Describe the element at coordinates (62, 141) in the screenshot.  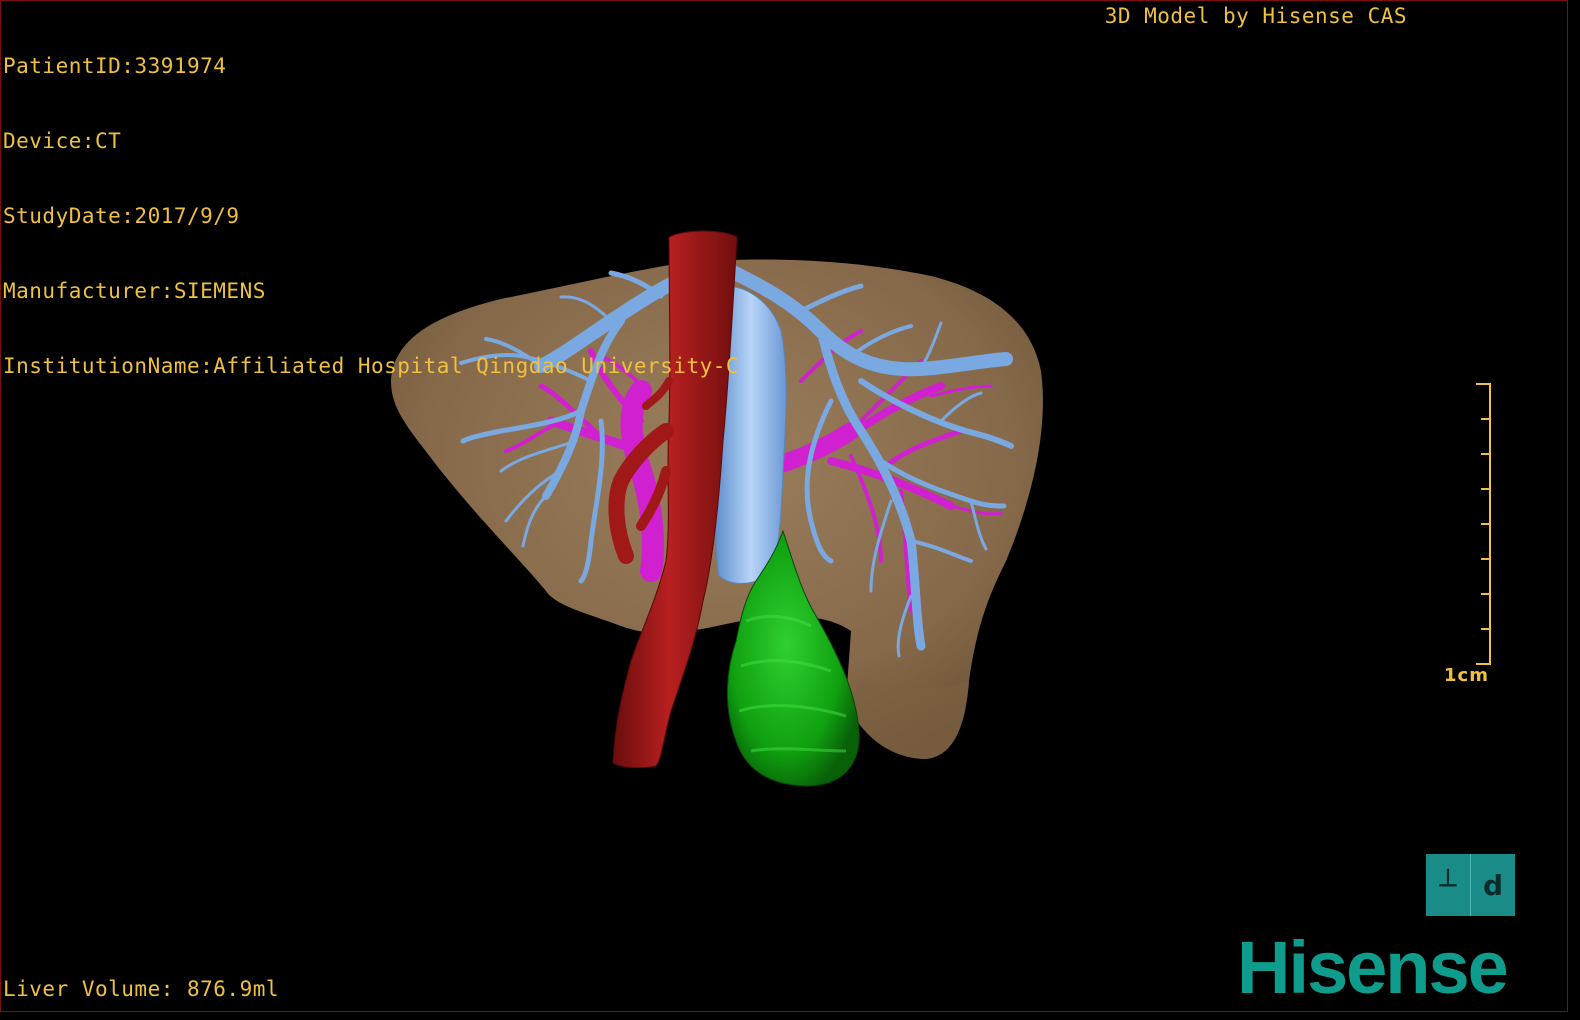
I see `device: Device:CT` at that location.